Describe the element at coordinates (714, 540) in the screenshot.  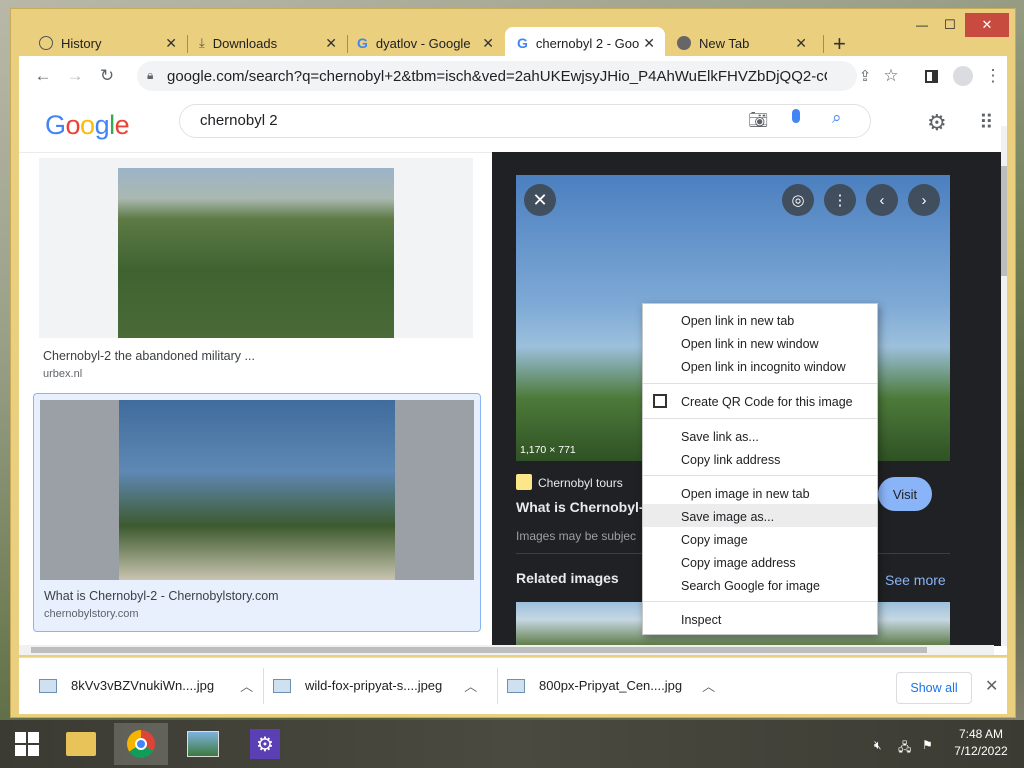
I see `menu-item-copy-image: Copy image` at that location.